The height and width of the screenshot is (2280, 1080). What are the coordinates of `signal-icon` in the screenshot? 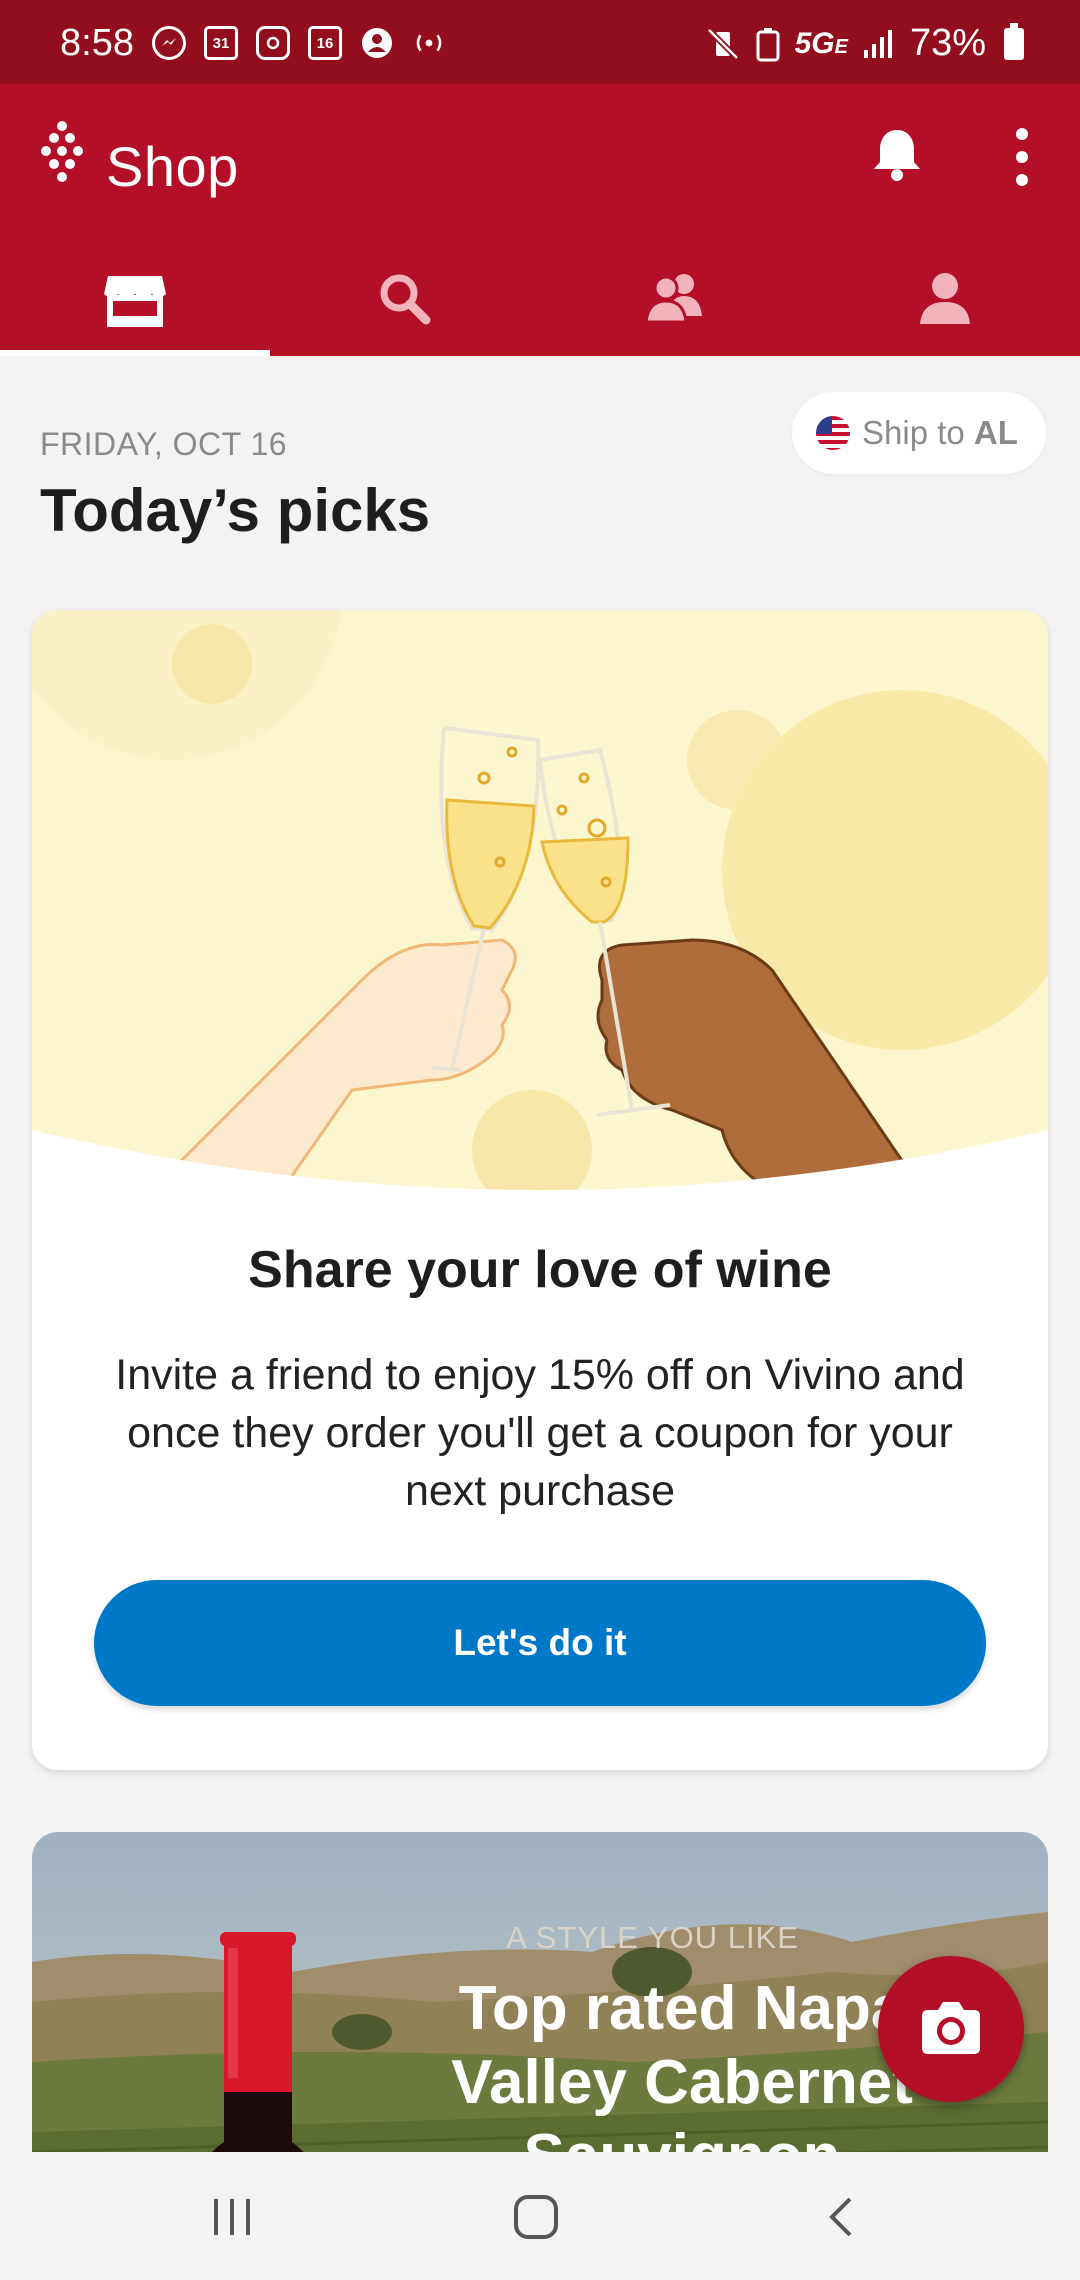 It's located at (877, 43).